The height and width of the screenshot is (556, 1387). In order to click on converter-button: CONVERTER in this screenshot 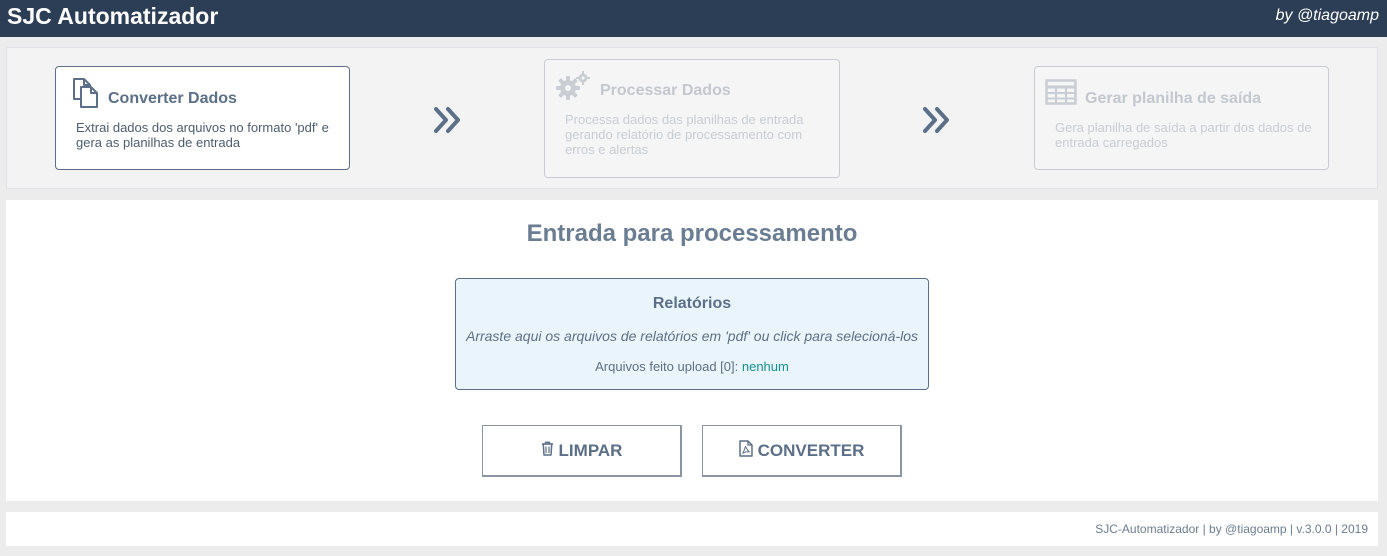, I will do `click(802, 451)`.